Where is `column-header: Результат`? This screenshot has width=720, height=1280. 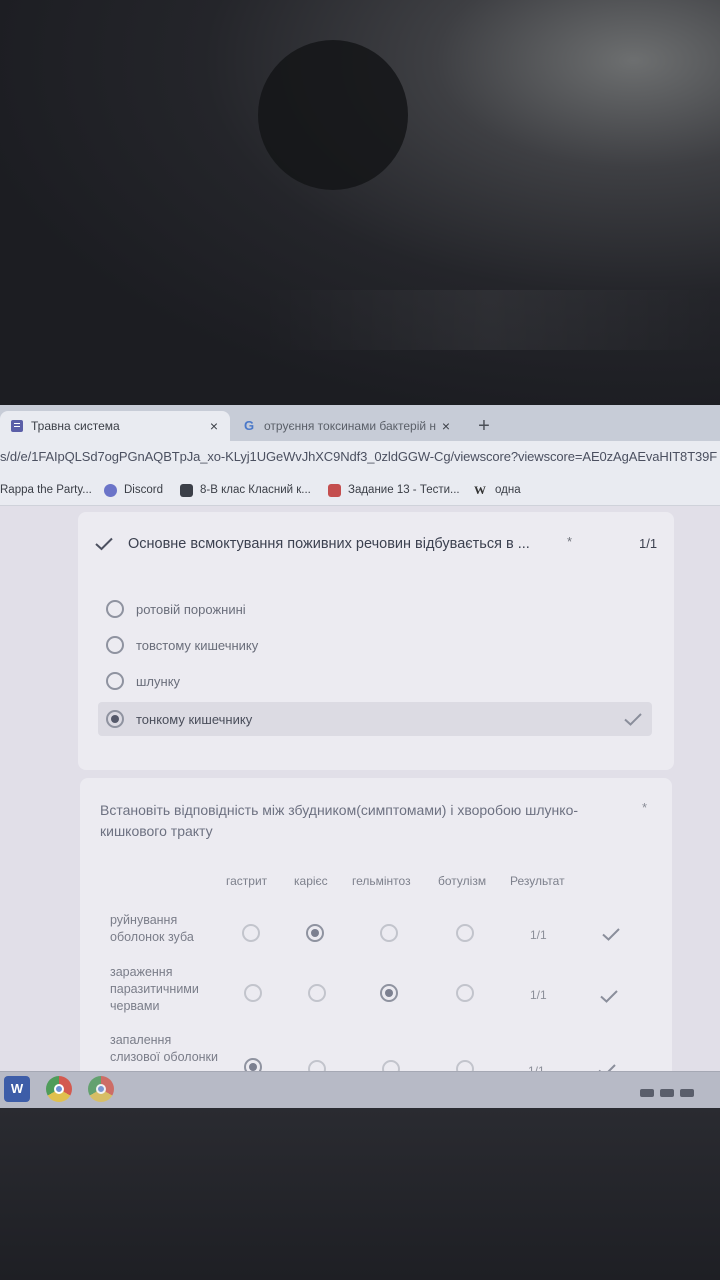 column-header: Результат is located at coordinates (537, 881).